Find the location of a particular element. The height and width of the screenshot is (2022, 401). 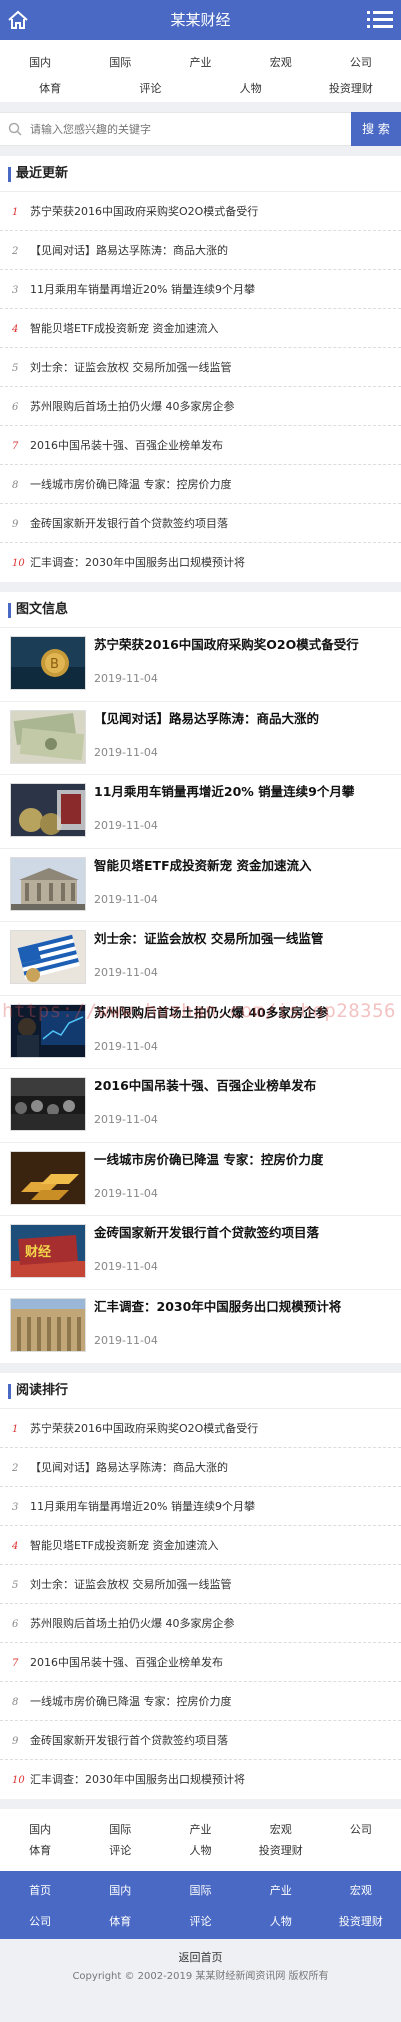

back-home-link: 返回首页 is located at coordinates (200, 1958).